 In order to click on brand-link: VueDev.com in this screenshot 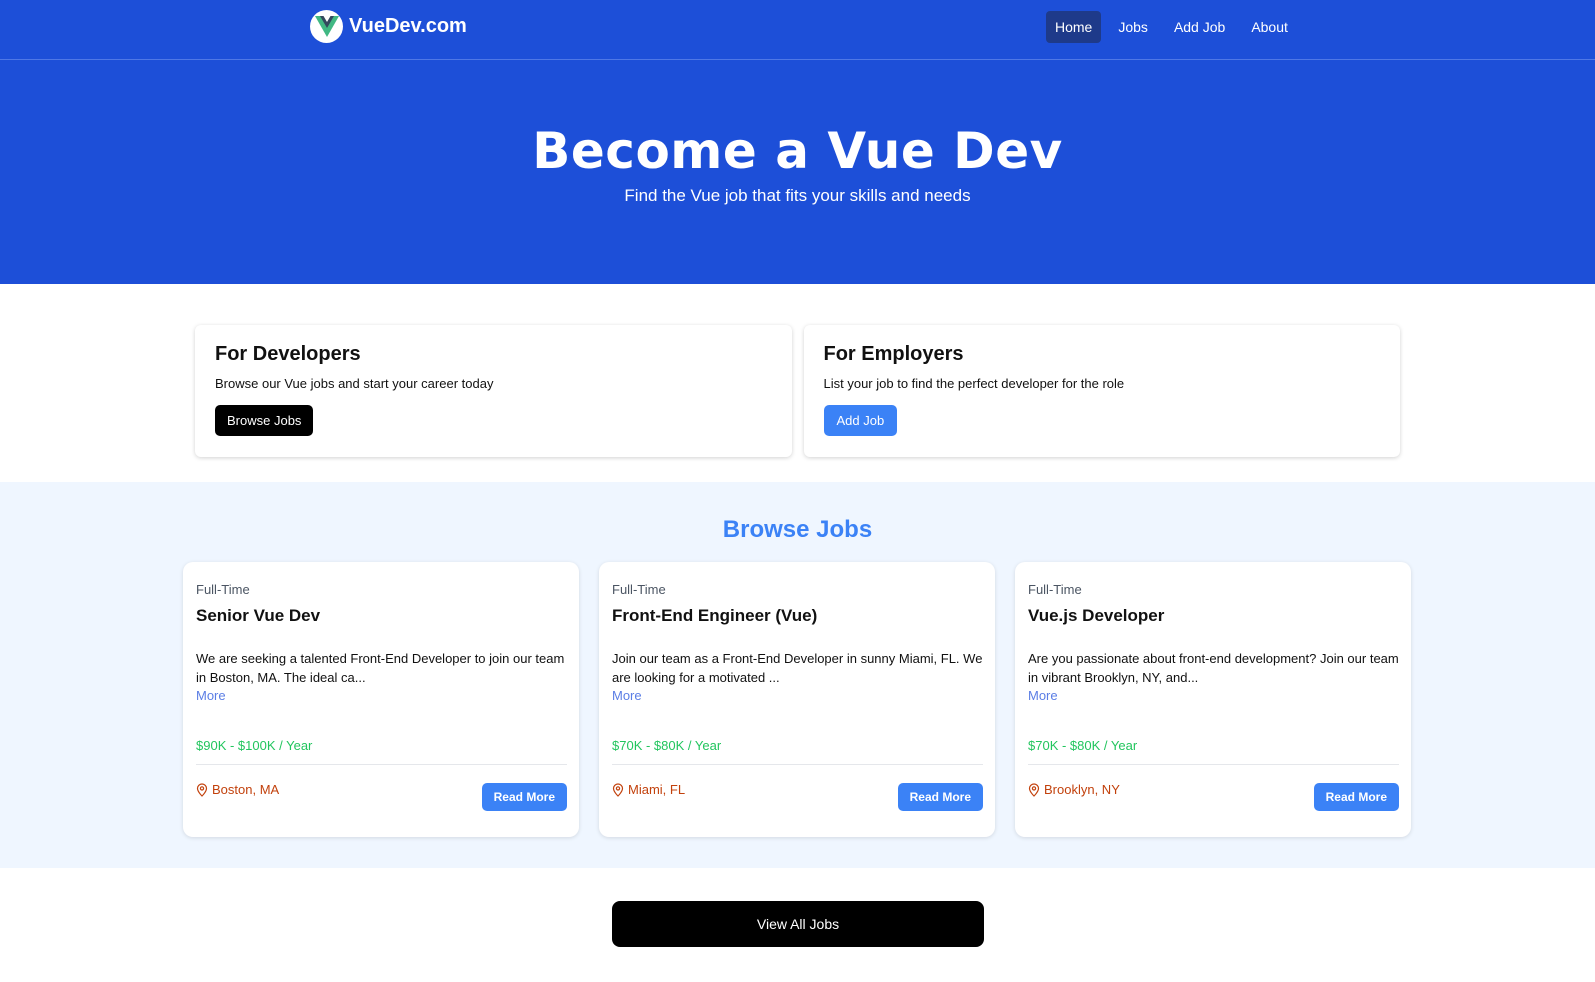, I will do `click(388, 26)`.